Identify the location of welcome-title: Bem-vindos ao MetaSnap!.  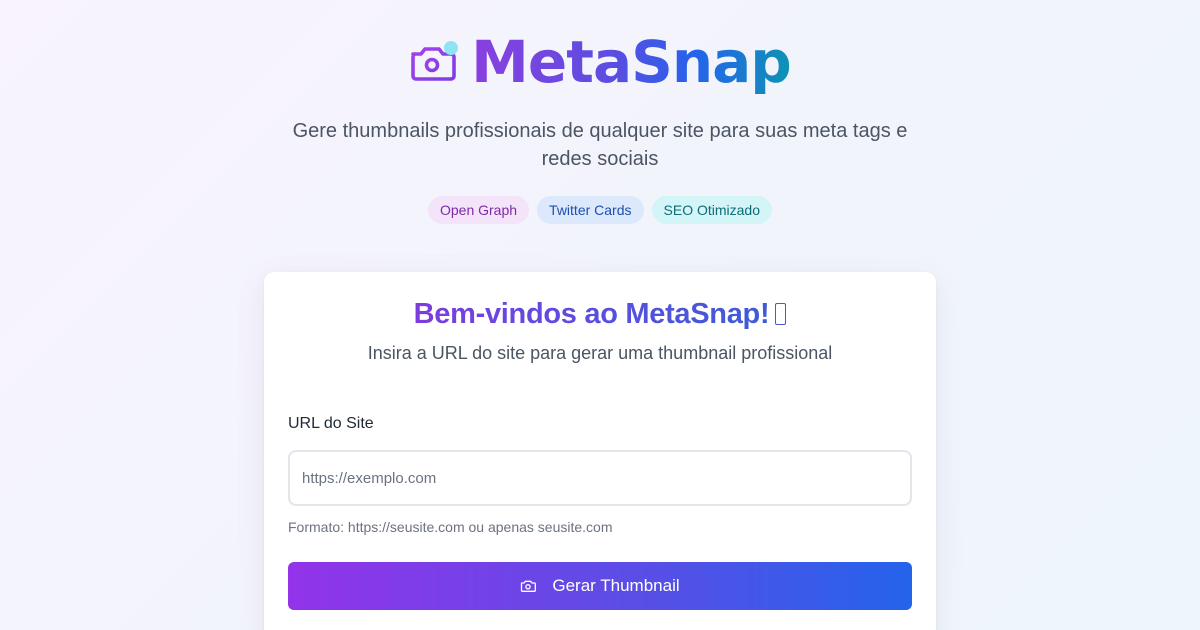
(591, 314).